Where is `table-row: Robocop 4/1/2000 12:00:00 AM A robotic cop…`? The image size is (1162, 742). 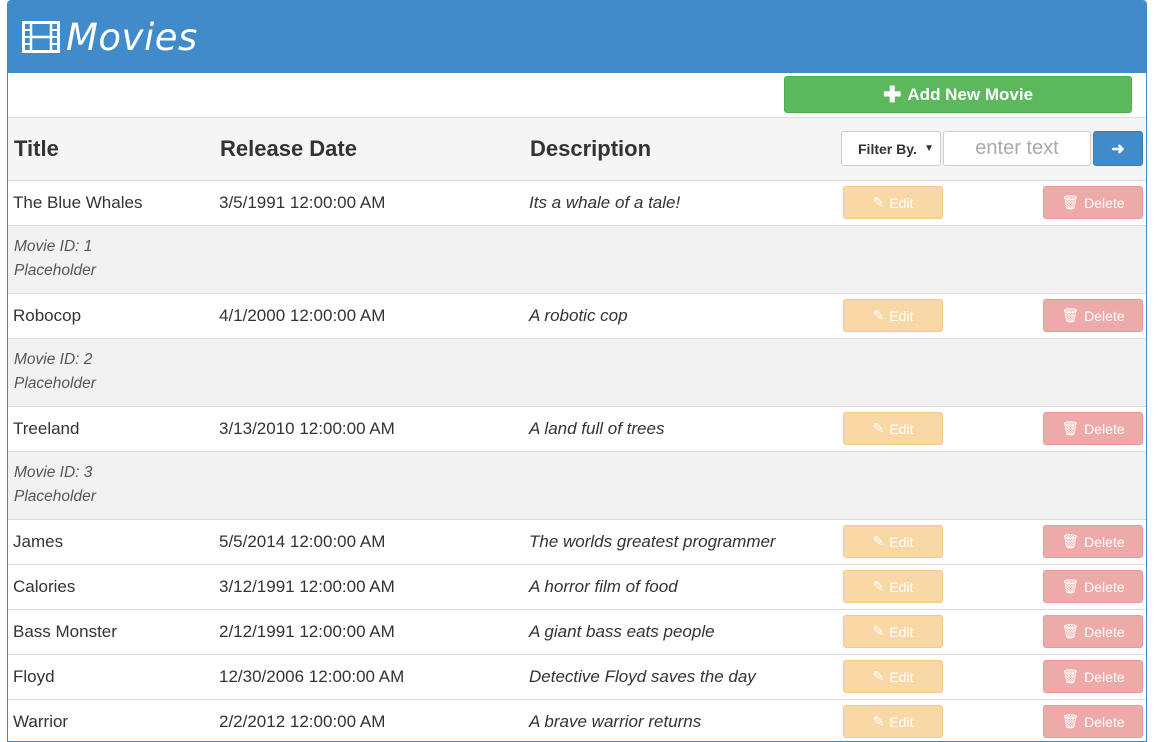 table-row: Robocop 4/1/2000 12:00:00 AM A robotic cop… is located at coordinates (577, 315).